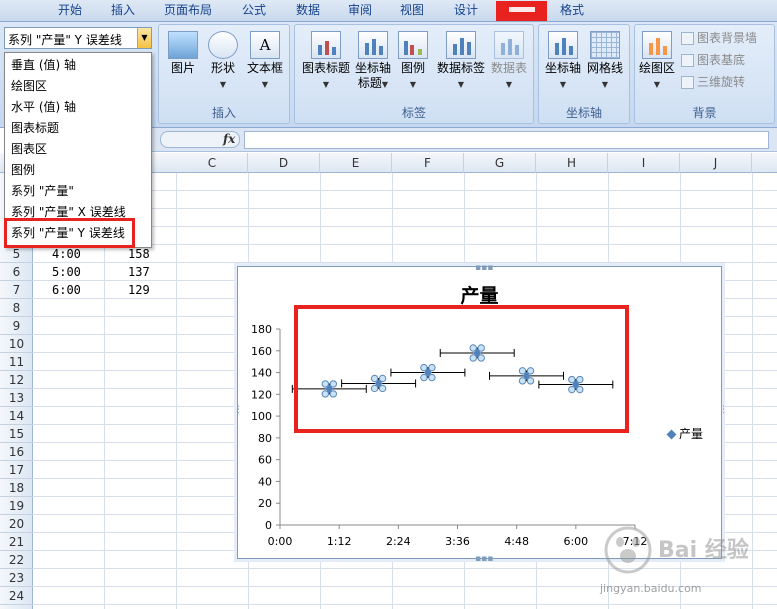 Image resolution: width=777 pixels, height=609 pixels. What do you see at coordinates (605, 61) in the screenshot?
I see `gridlines-button: 网格线 ▼` at bounding box center [605, 61].